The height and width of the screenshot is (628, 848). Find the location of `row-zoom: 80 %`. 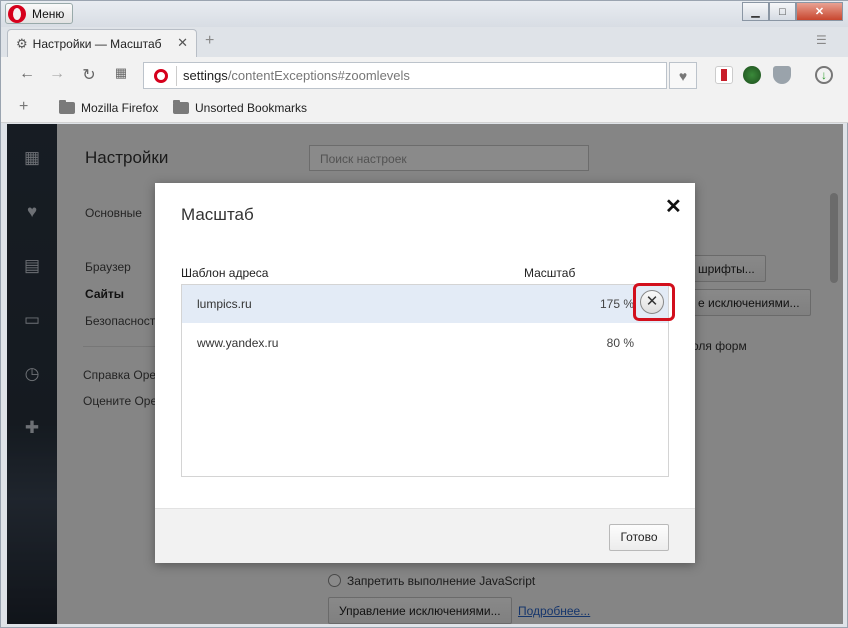

row-zoom: 80 % is located at coordinates (620, 343).